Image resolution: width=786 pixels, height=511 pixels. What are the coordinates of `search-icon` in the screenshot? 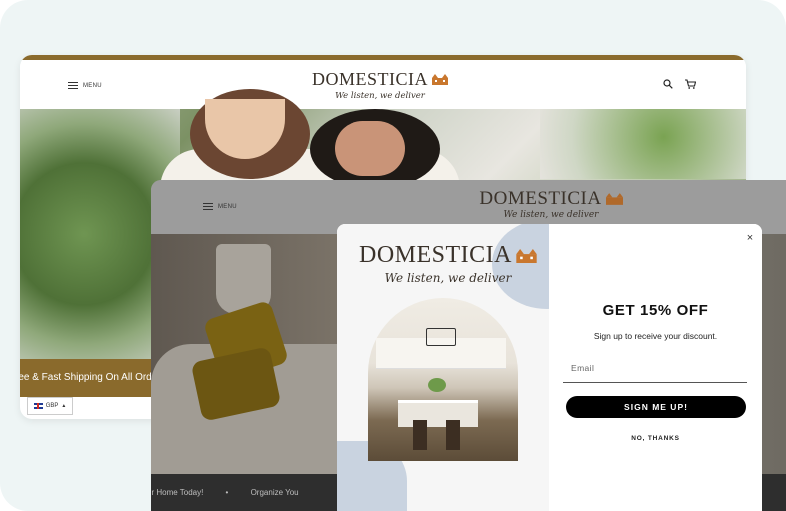 It's located at (668, 84).